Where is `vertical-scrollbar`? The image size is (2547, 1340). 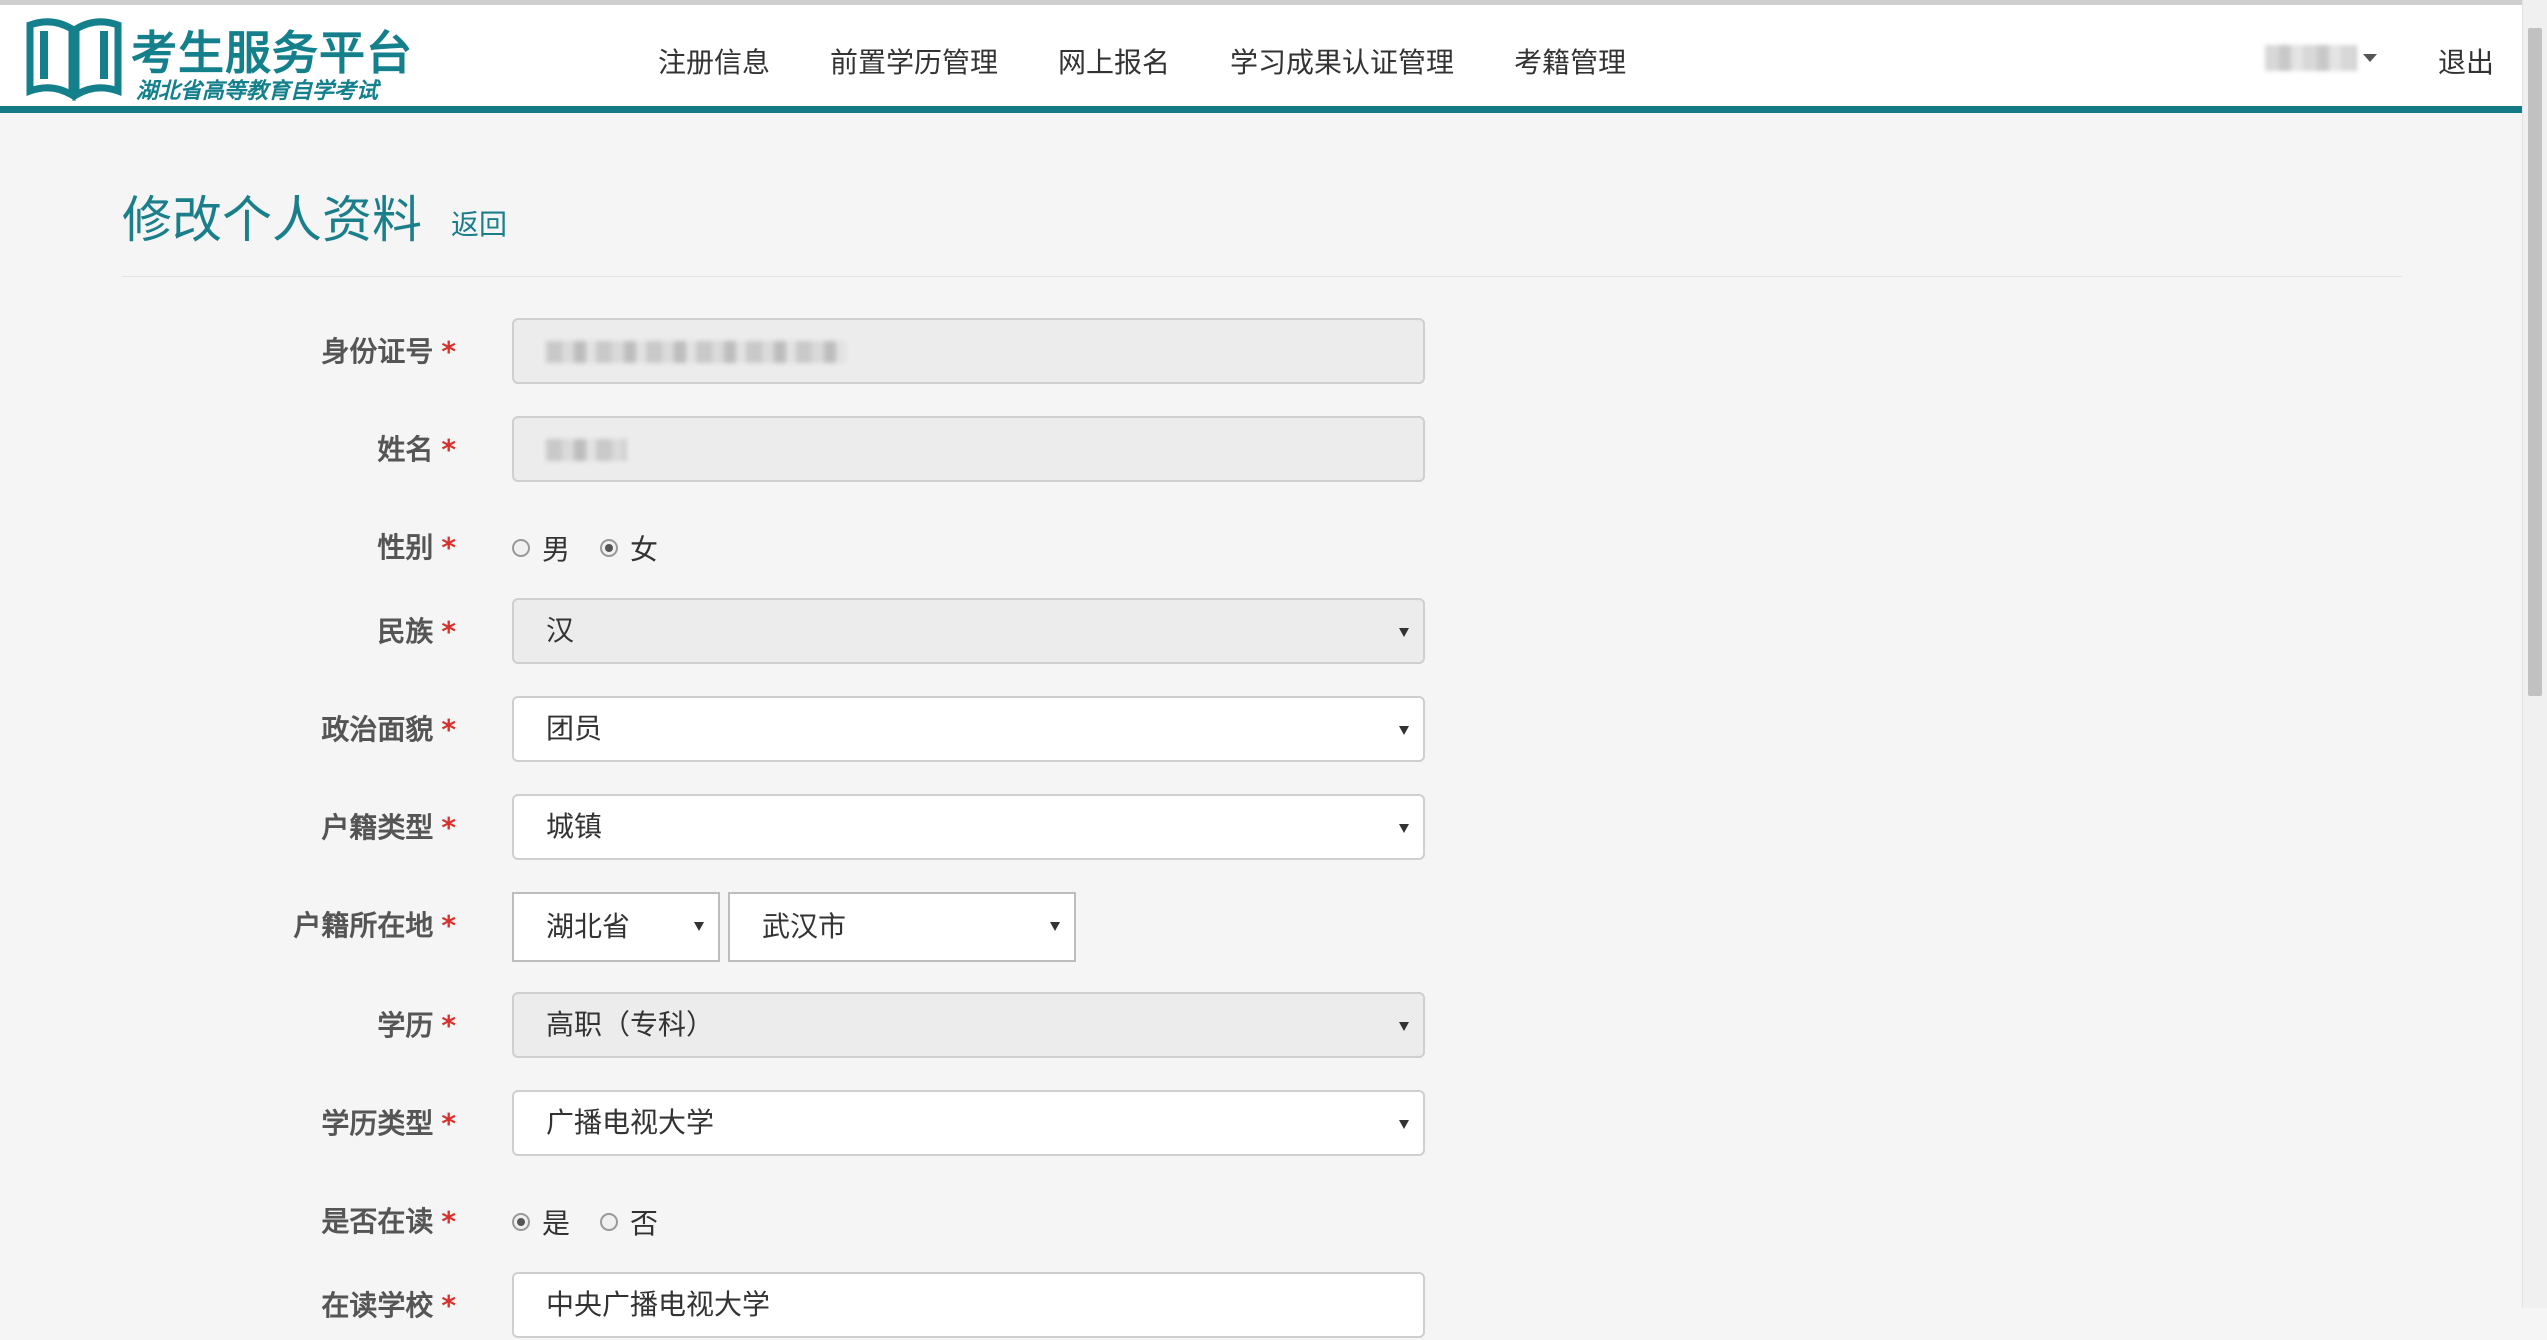
vertical-scrollbar is located at coordinates (2534, 654).